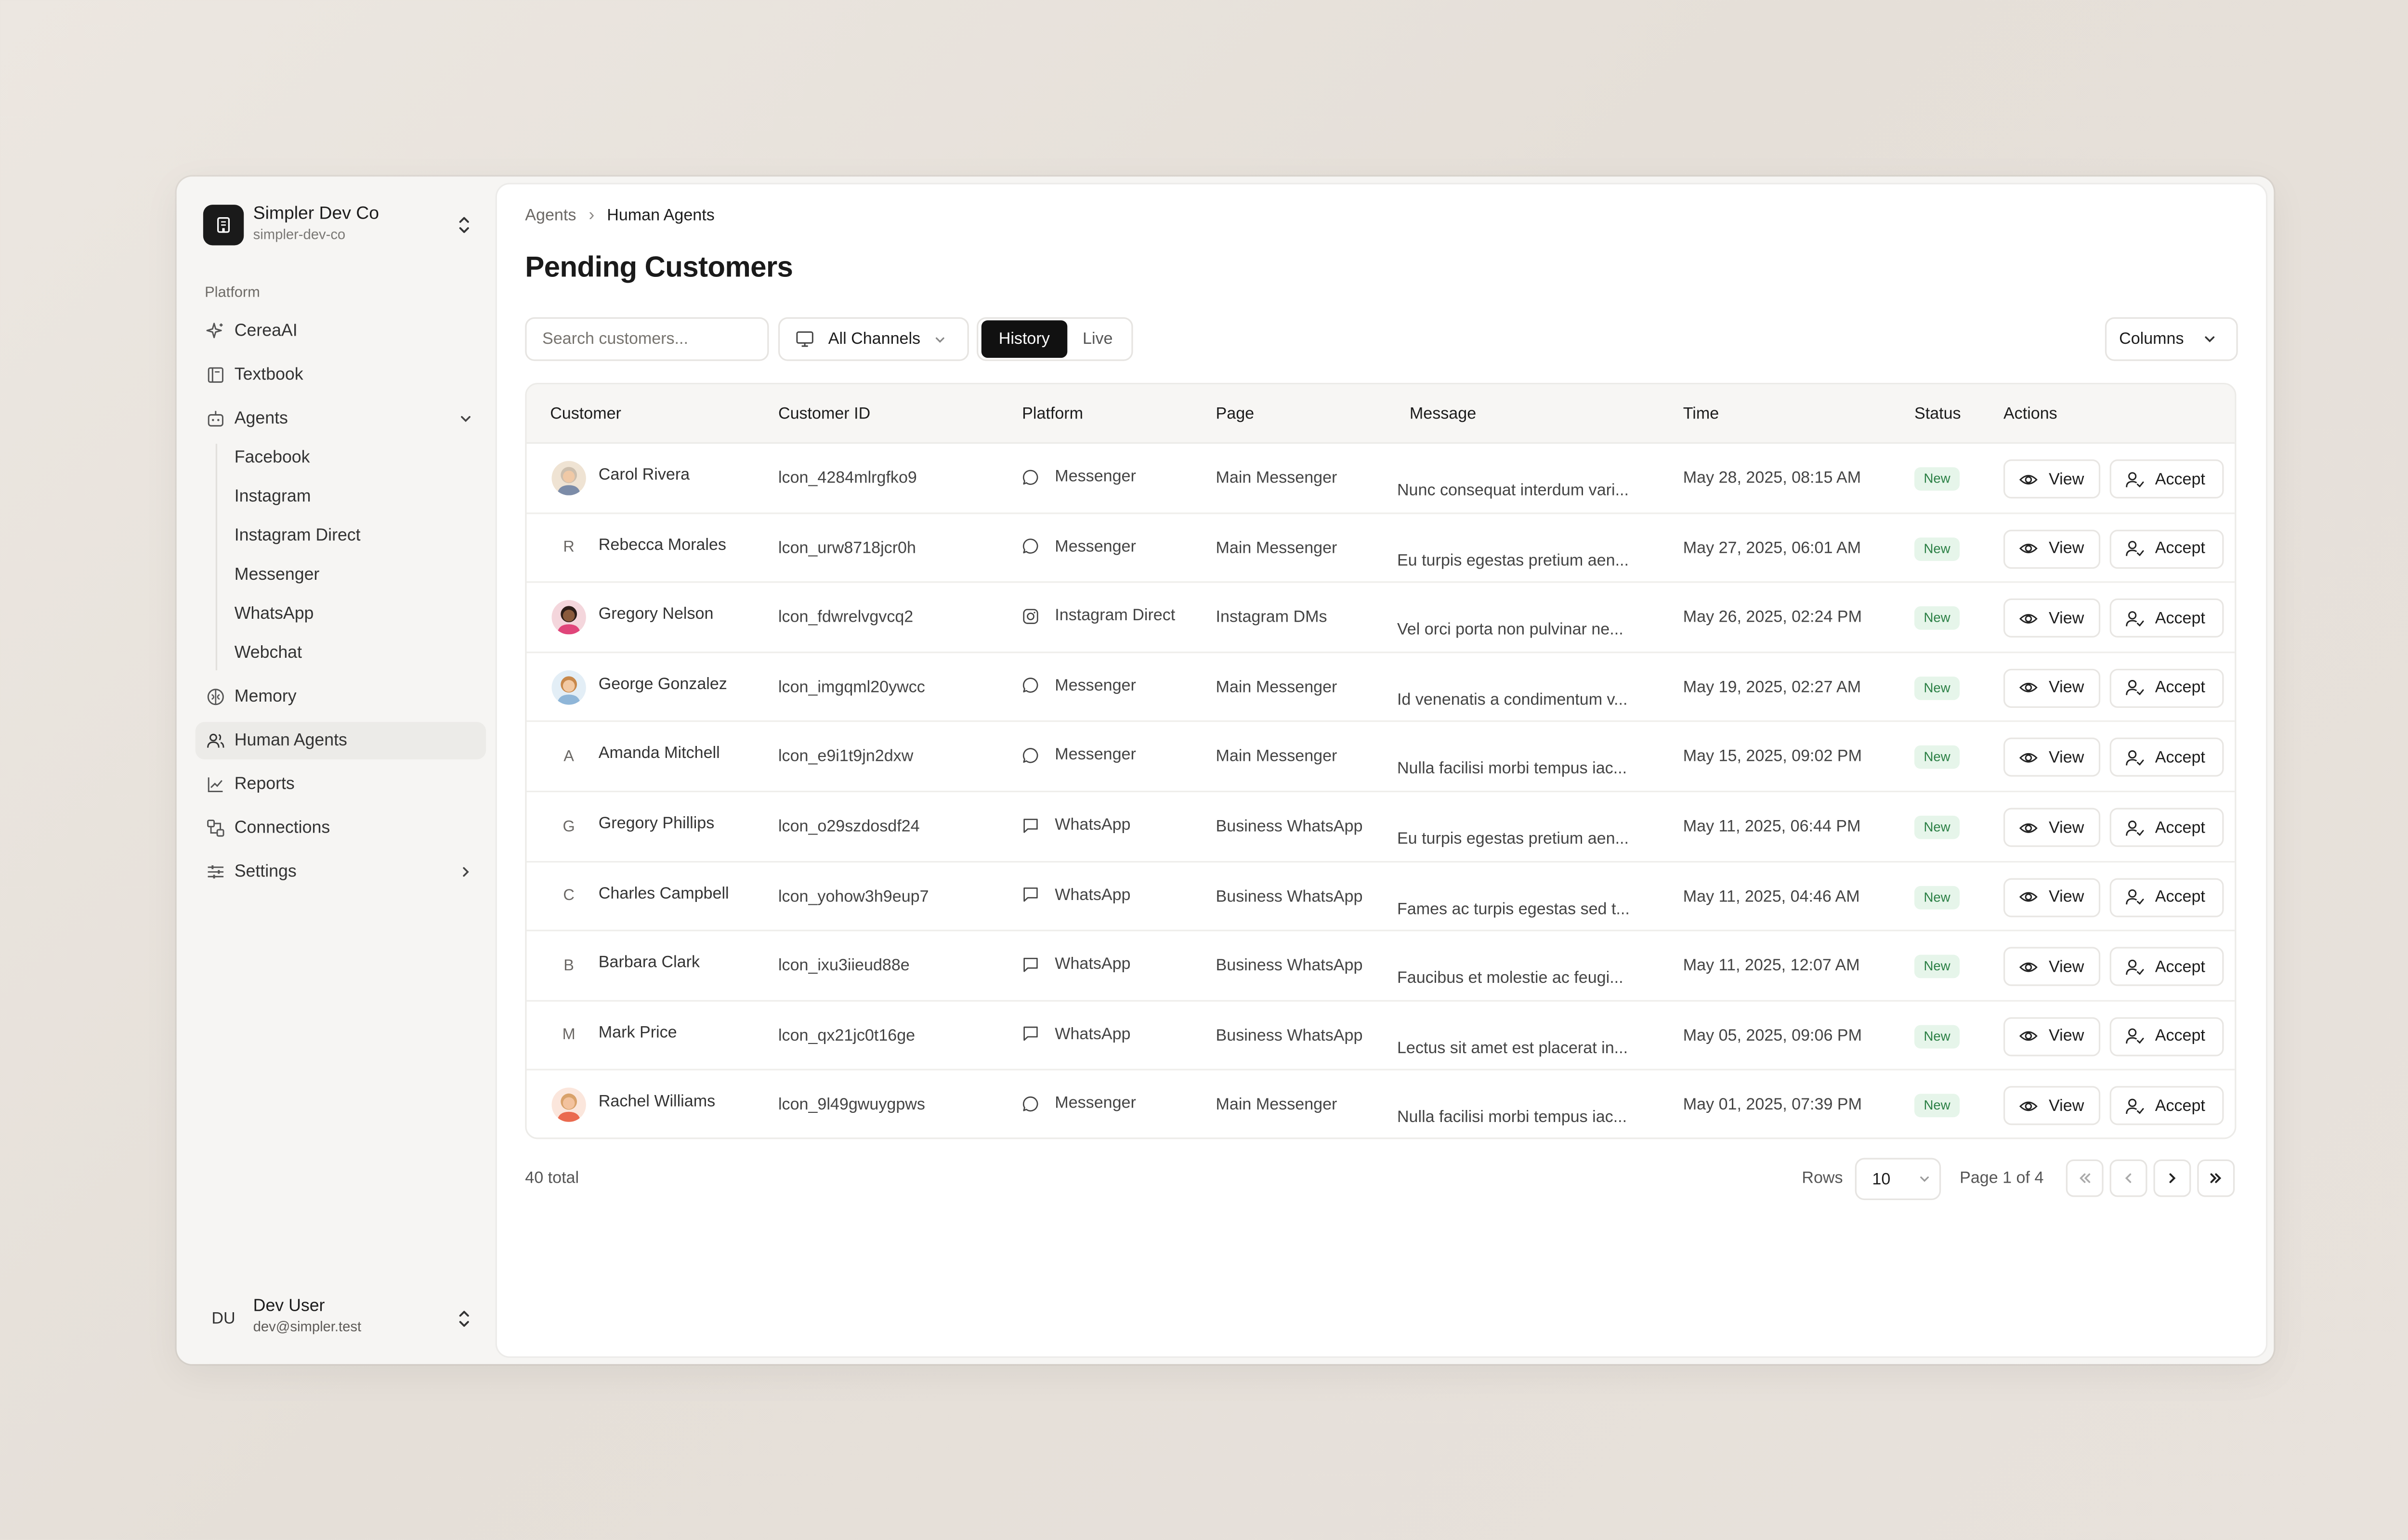 Image resolution: width=2408 pixels, height=1540 pixels. What do you see at coordinates (343, 1319) in the screenshot?
I see `user-menu: DU Dev User dev@simpler.test` at bounding box center [343, 1319].